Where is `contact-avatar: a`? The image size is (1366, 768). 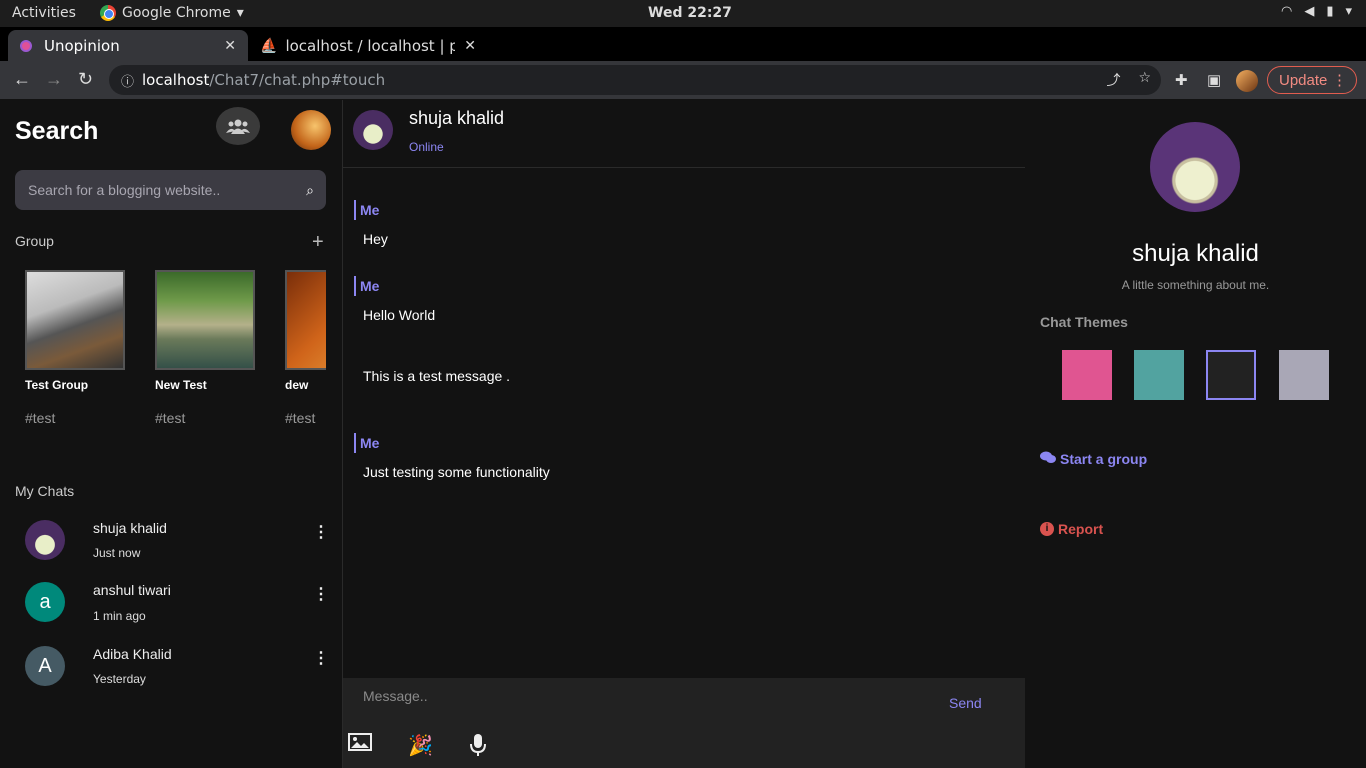
contact-avatar: a is located at coordinates (45, 602).